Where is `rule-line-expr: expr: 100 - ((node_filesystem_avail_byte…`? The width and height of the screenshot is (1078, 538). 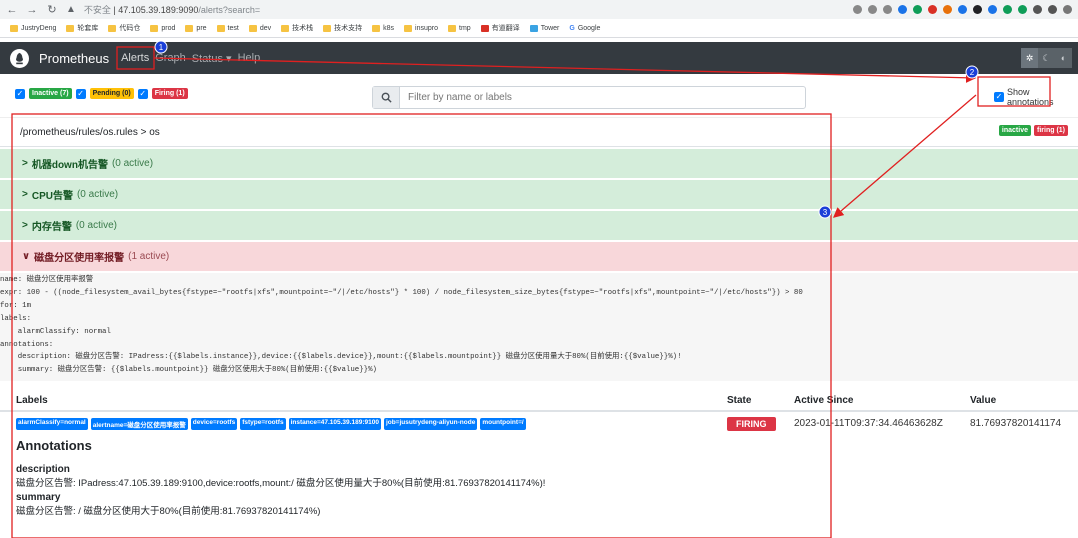
rule-line-expr: expr: 100 - ((node_filesystem_avail_byte… is located at coordinates (401, 292).